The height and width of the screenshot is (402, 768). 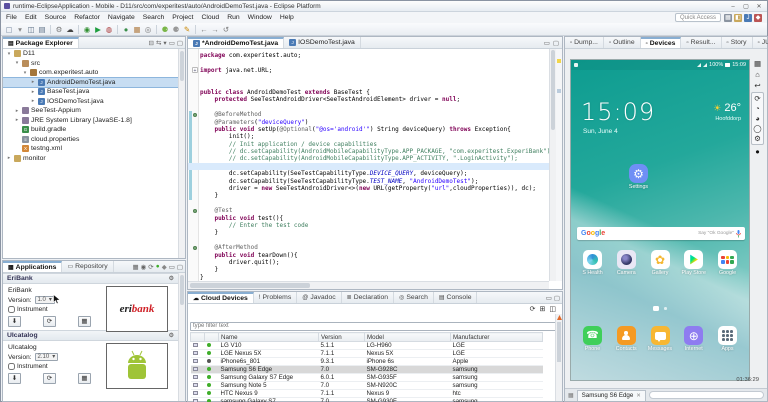 What do you see at coordinates (592, 263) in the screenshot?
I see `app-s-health: S Health` at bounding box center [592, 263].